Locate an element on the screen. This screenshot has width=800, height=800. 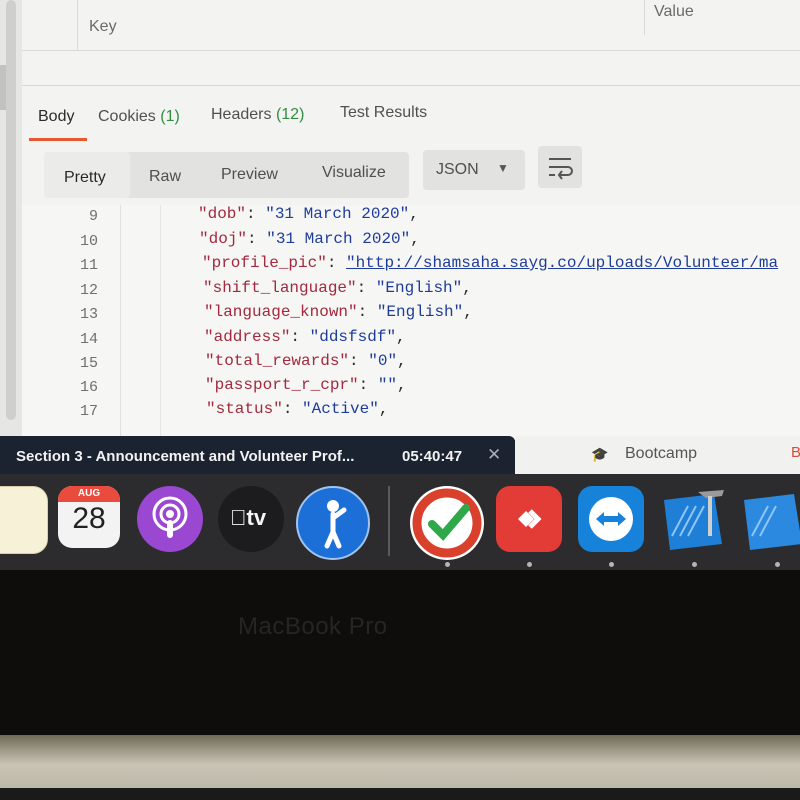
calendar-day: 28 is located at coordinates (89, 518).